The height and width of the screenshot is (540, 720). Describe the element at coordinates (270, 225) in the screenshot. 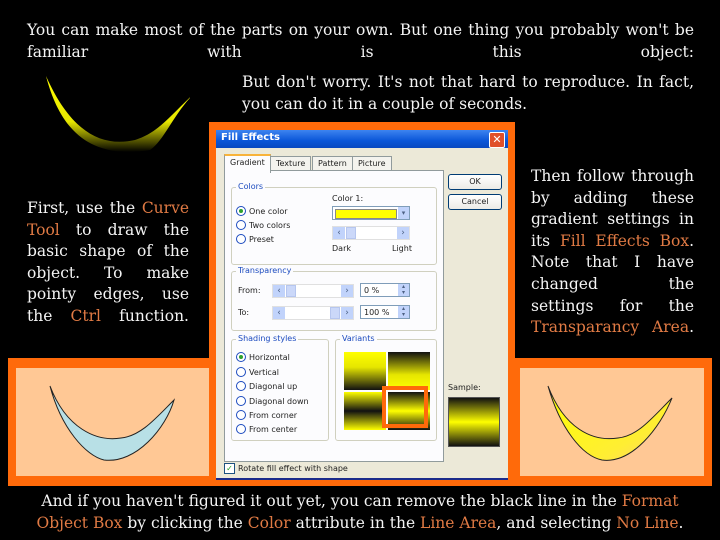

I see `radio-label: Two colors` at that location.